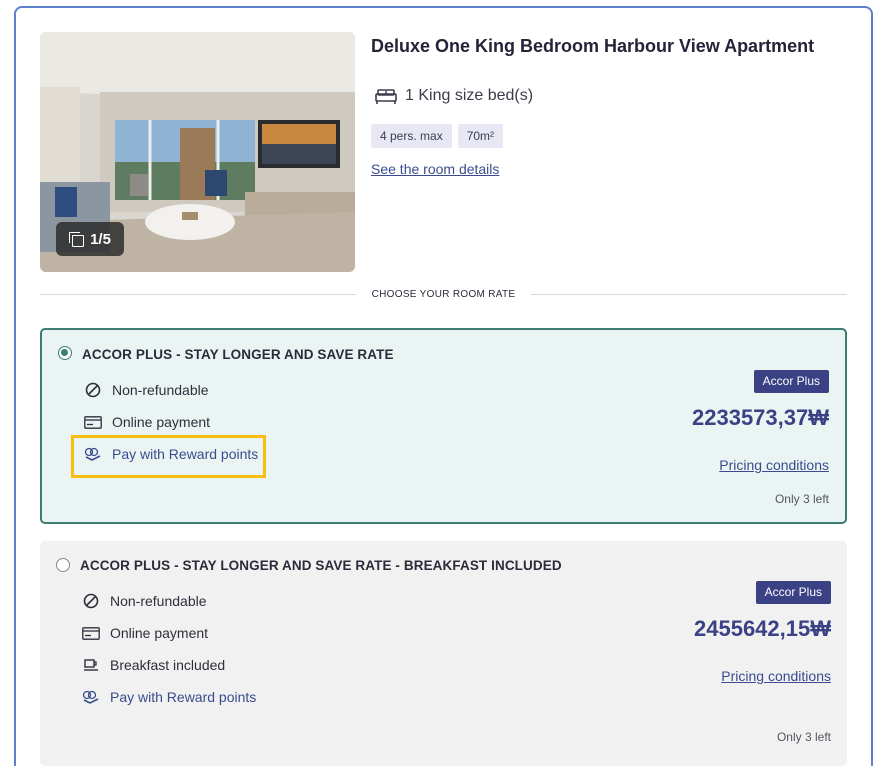 Image resolution: width=879 pixels, height=766 pixels. Describe the element at coordinates (791, 381) in the screenshot. I see `rate-1-badge: Accor Plus` at that location.